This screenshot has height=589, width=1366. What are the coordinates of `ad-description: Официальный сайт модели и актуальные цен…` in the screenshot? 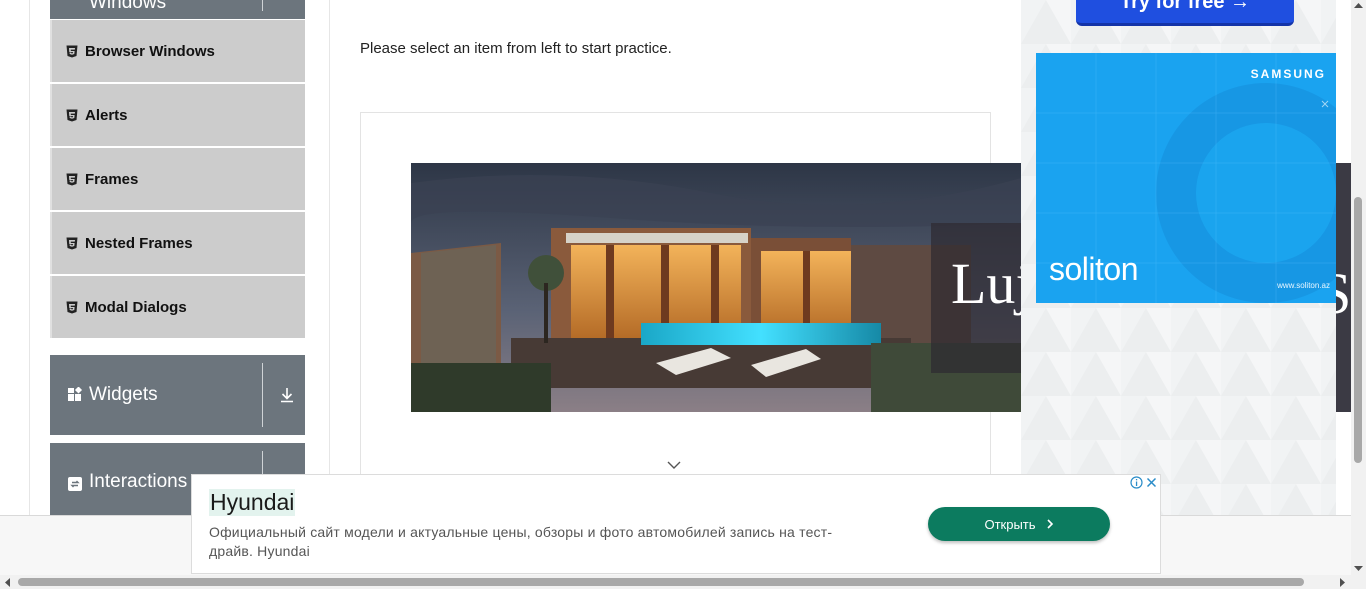 It's located at (521, 541).